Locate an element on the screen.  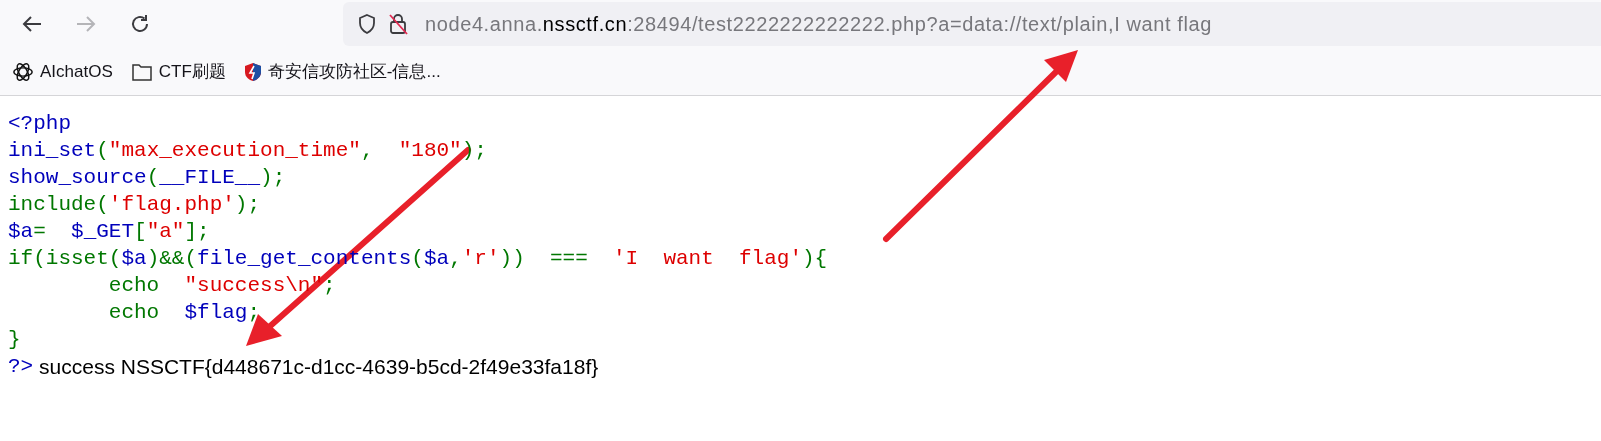
bookmark: CTF刷题 is located at coordinates (178, 71).